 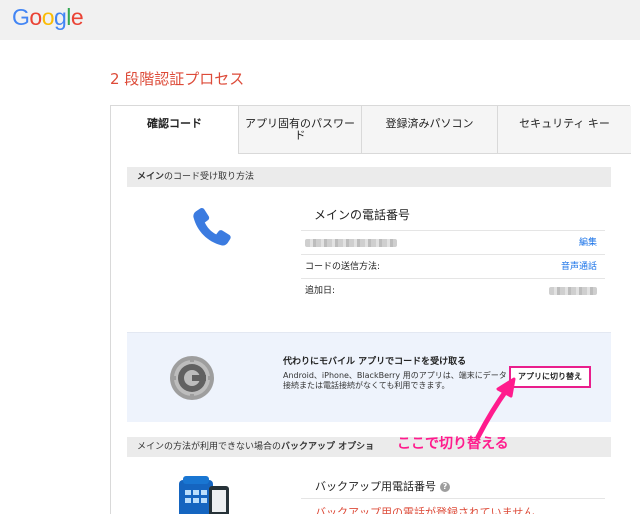 I want to click on main-method-heading-text: のコード受け取り方法, so click(x=209, y=177).